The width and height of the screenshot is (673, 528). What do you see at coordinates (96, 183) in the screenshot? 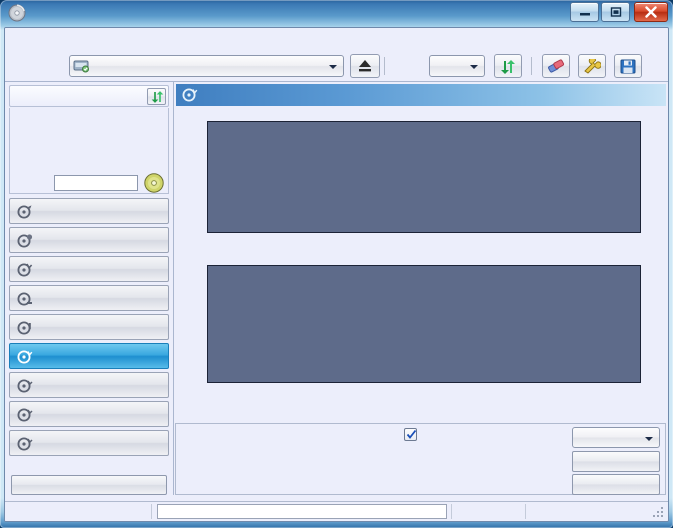
I see `label-input` at bounding box center [96, 183].